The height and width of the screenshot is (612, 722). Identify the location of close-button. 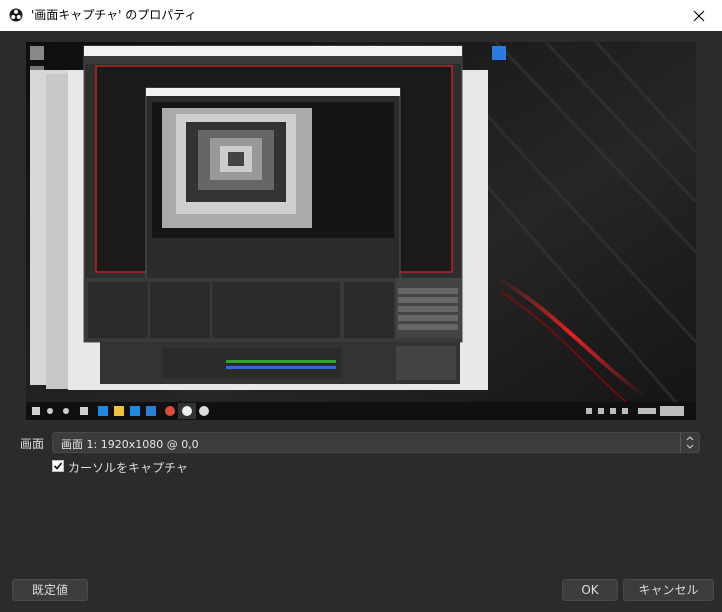
(699, 15).